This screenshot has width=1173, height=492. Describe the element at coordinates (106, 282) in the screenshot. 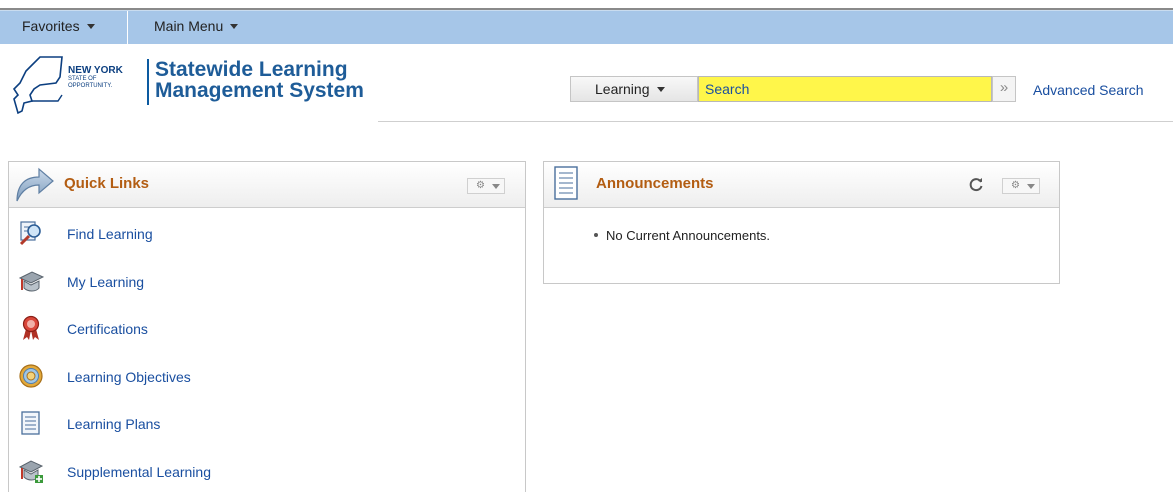

I see `quick-link-label: My Learning` at that location.